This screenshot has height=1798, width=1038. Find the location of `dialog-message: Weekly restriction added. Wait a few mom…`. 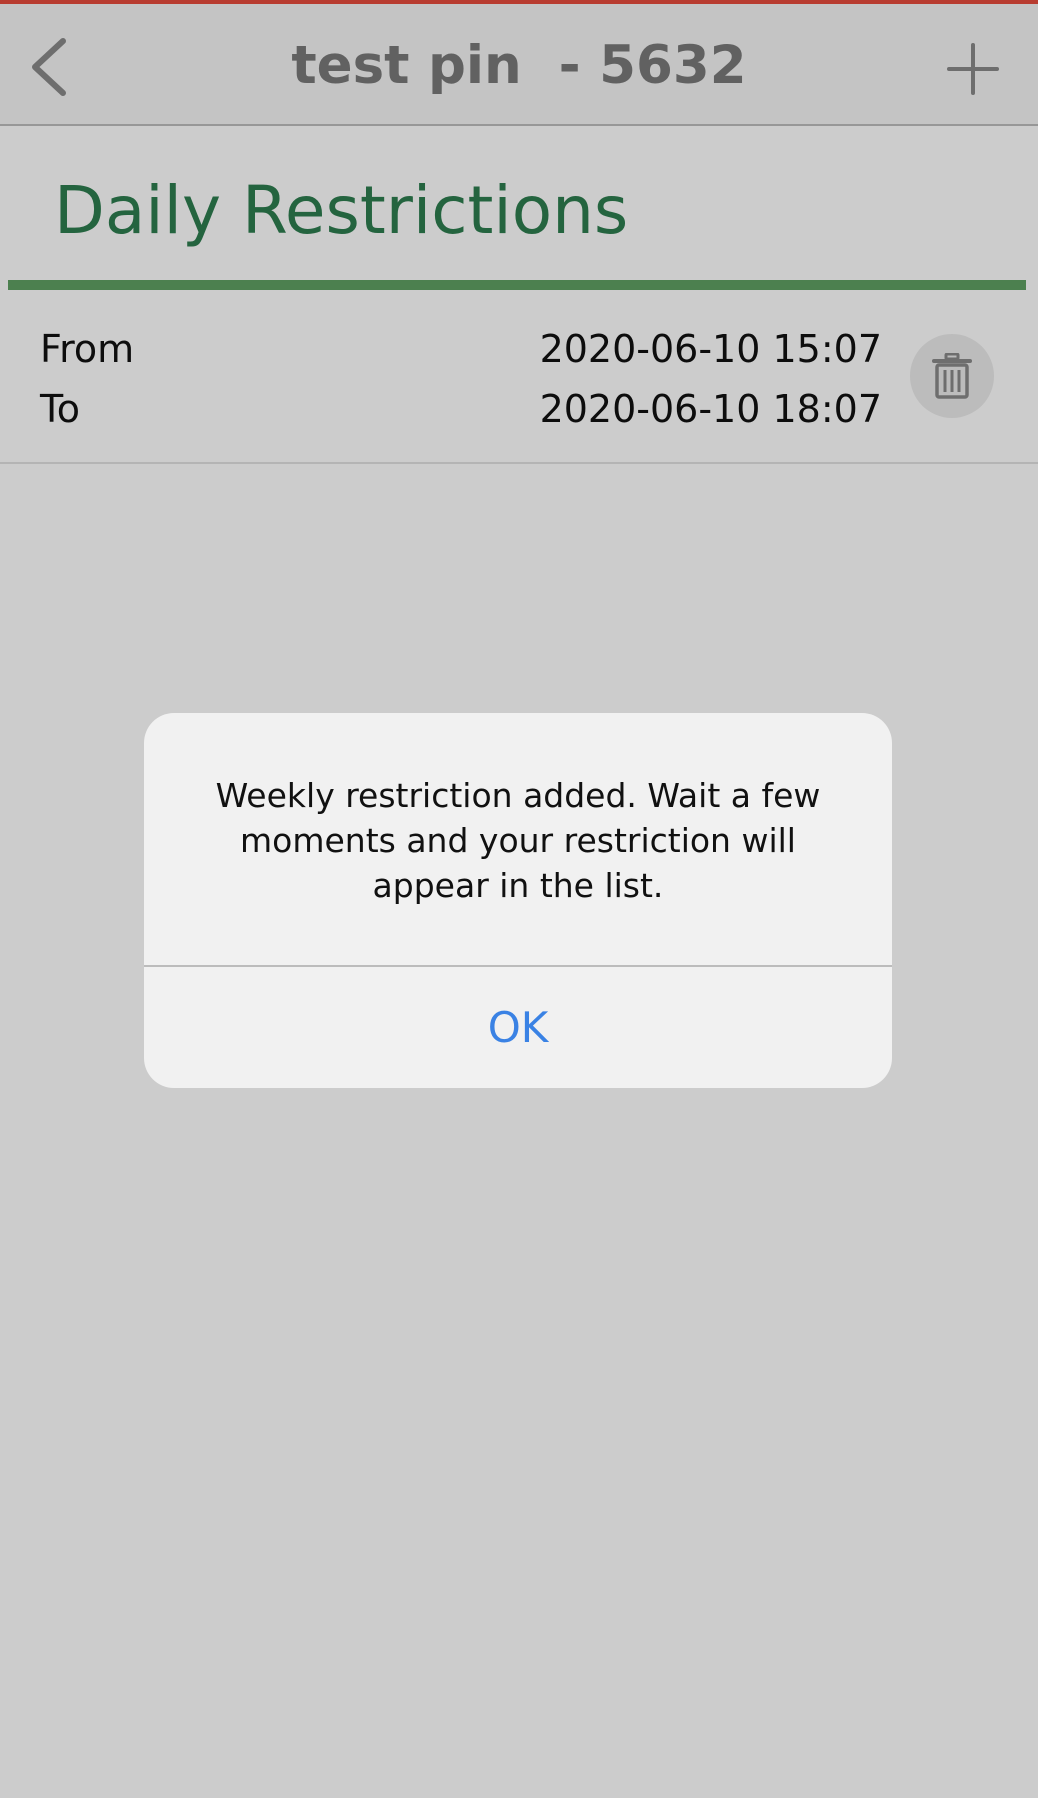

dialog-message: Weekly restriction added. Wait a few mom… is located at coordinates (518, 840).